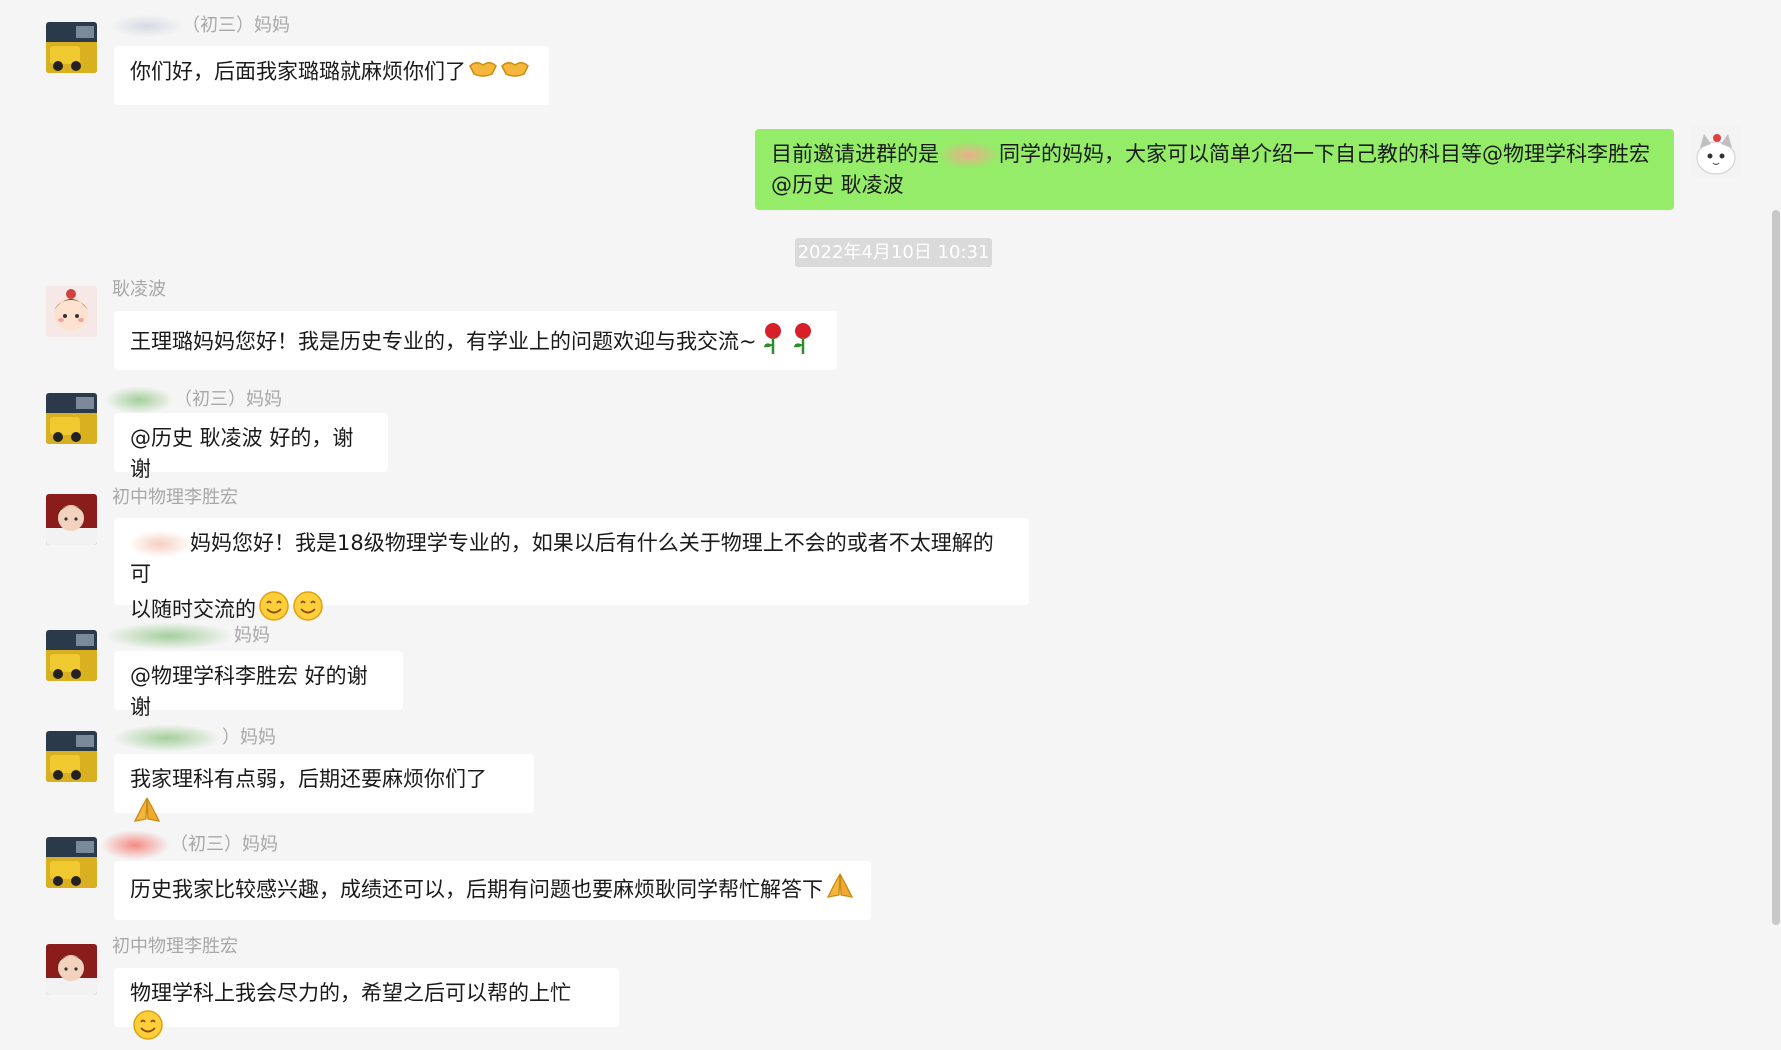  I want to click on message-text: 我家理科有点弱，后期还要麻烦你们了, so click(308, 779).